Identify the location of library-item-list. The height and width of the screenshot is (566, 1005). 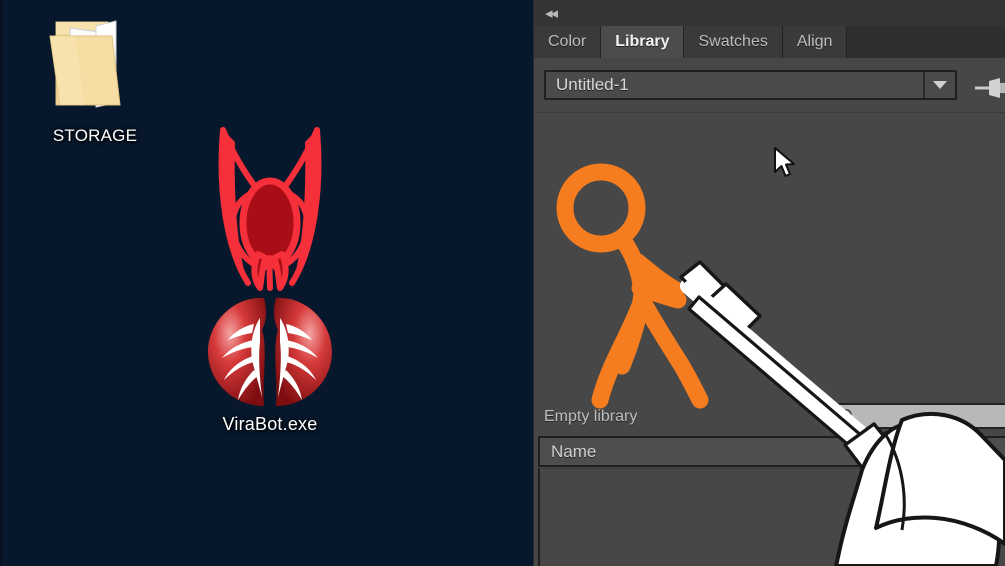
(771, 517).